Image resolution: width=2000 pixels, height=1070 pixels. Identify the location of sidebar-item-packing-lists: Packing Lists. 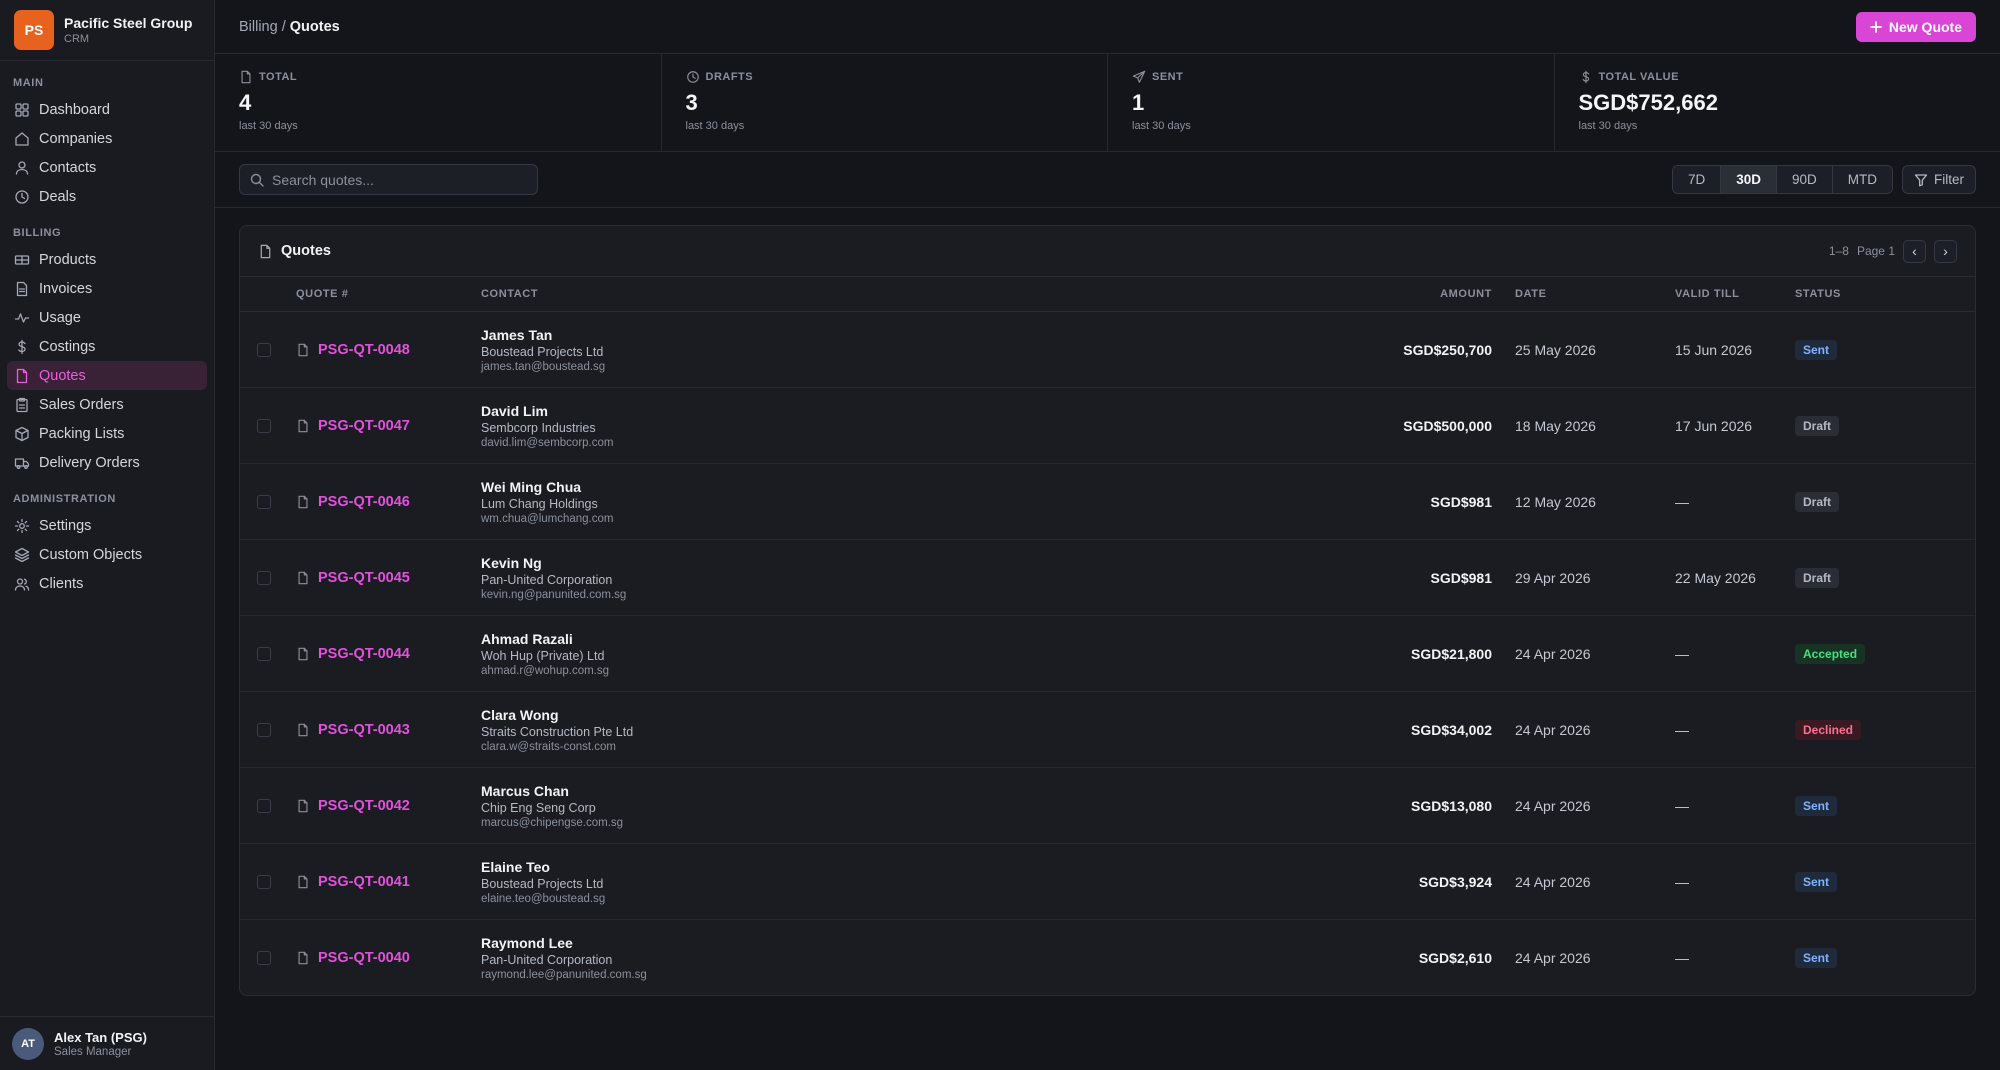
(107, 433).